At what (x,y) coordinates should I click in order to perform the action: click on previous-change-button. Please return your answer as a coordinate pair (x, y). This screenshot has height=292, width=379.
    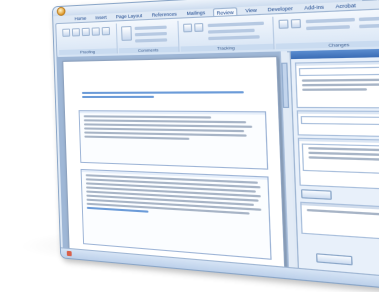
    Looking at the image, I should click on (330, 20).